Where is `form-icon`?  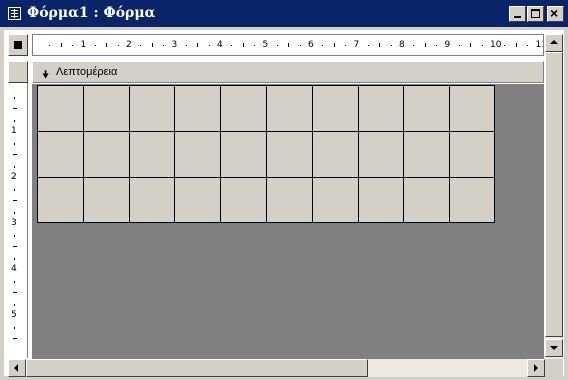
form-icon is located at coordinates (14, 13).